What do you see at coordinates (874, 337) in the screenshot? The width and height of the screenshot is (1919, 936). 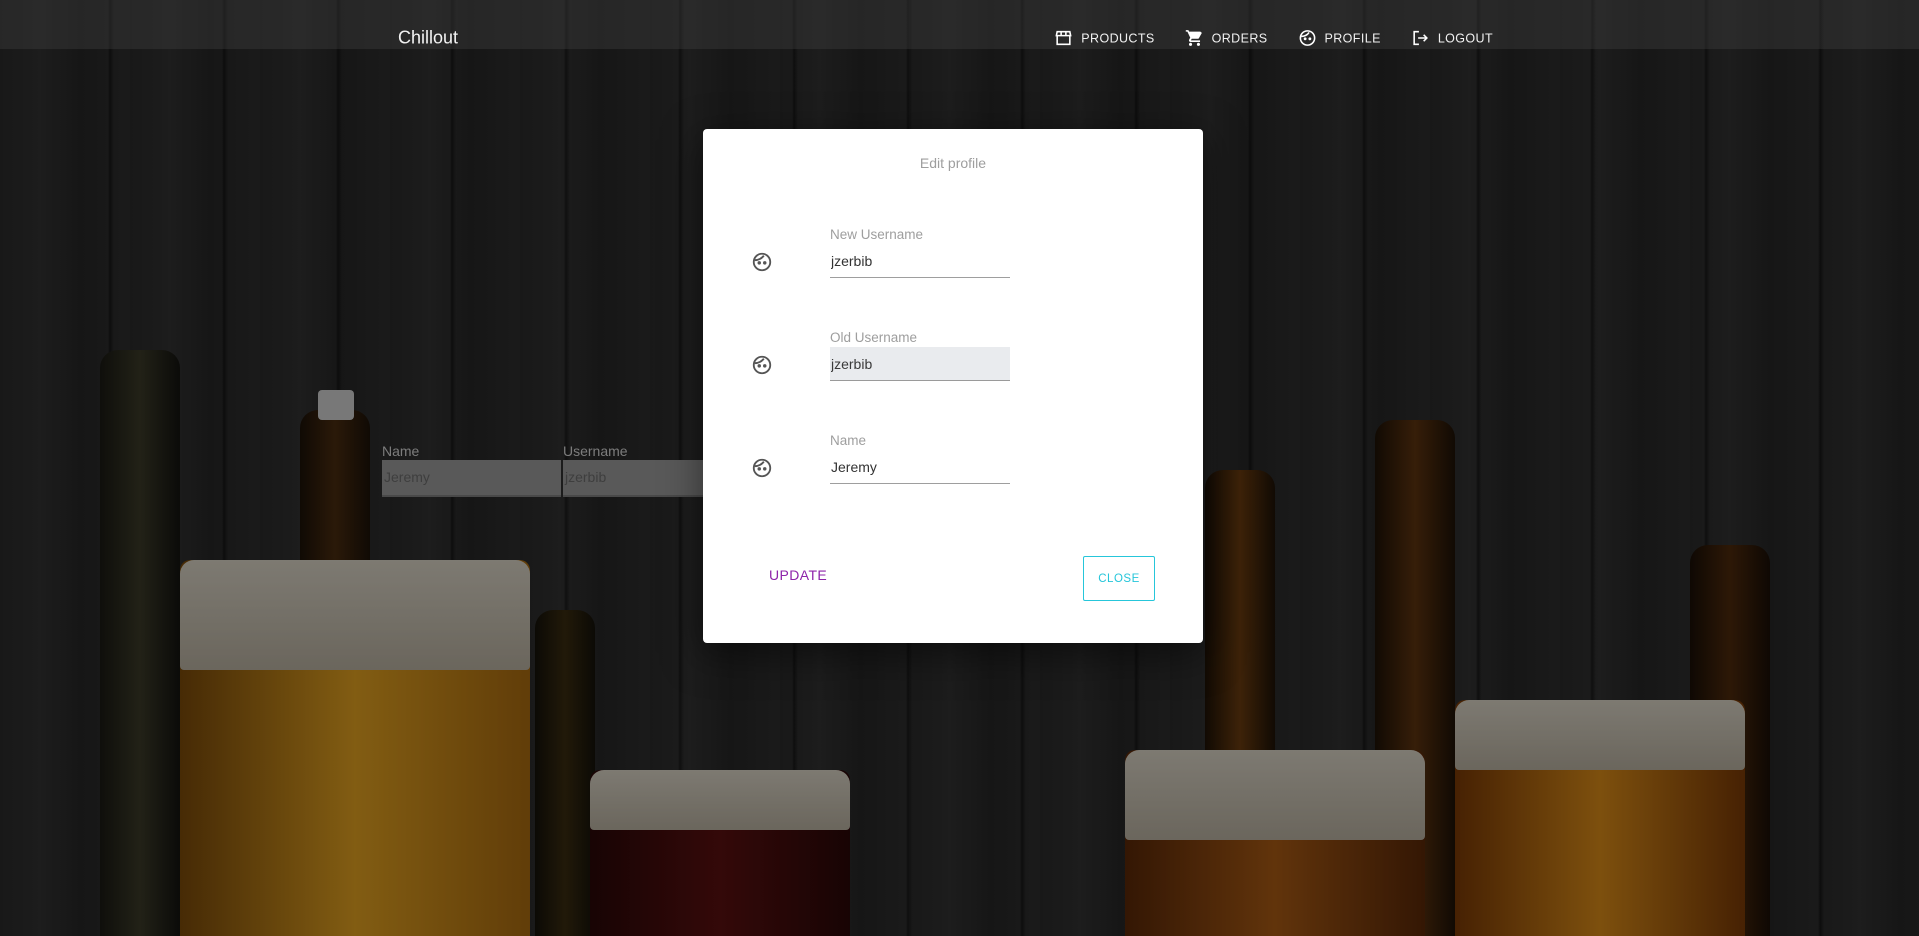 I see `old-username-label: Old Username` at bounding box center [874, 337].